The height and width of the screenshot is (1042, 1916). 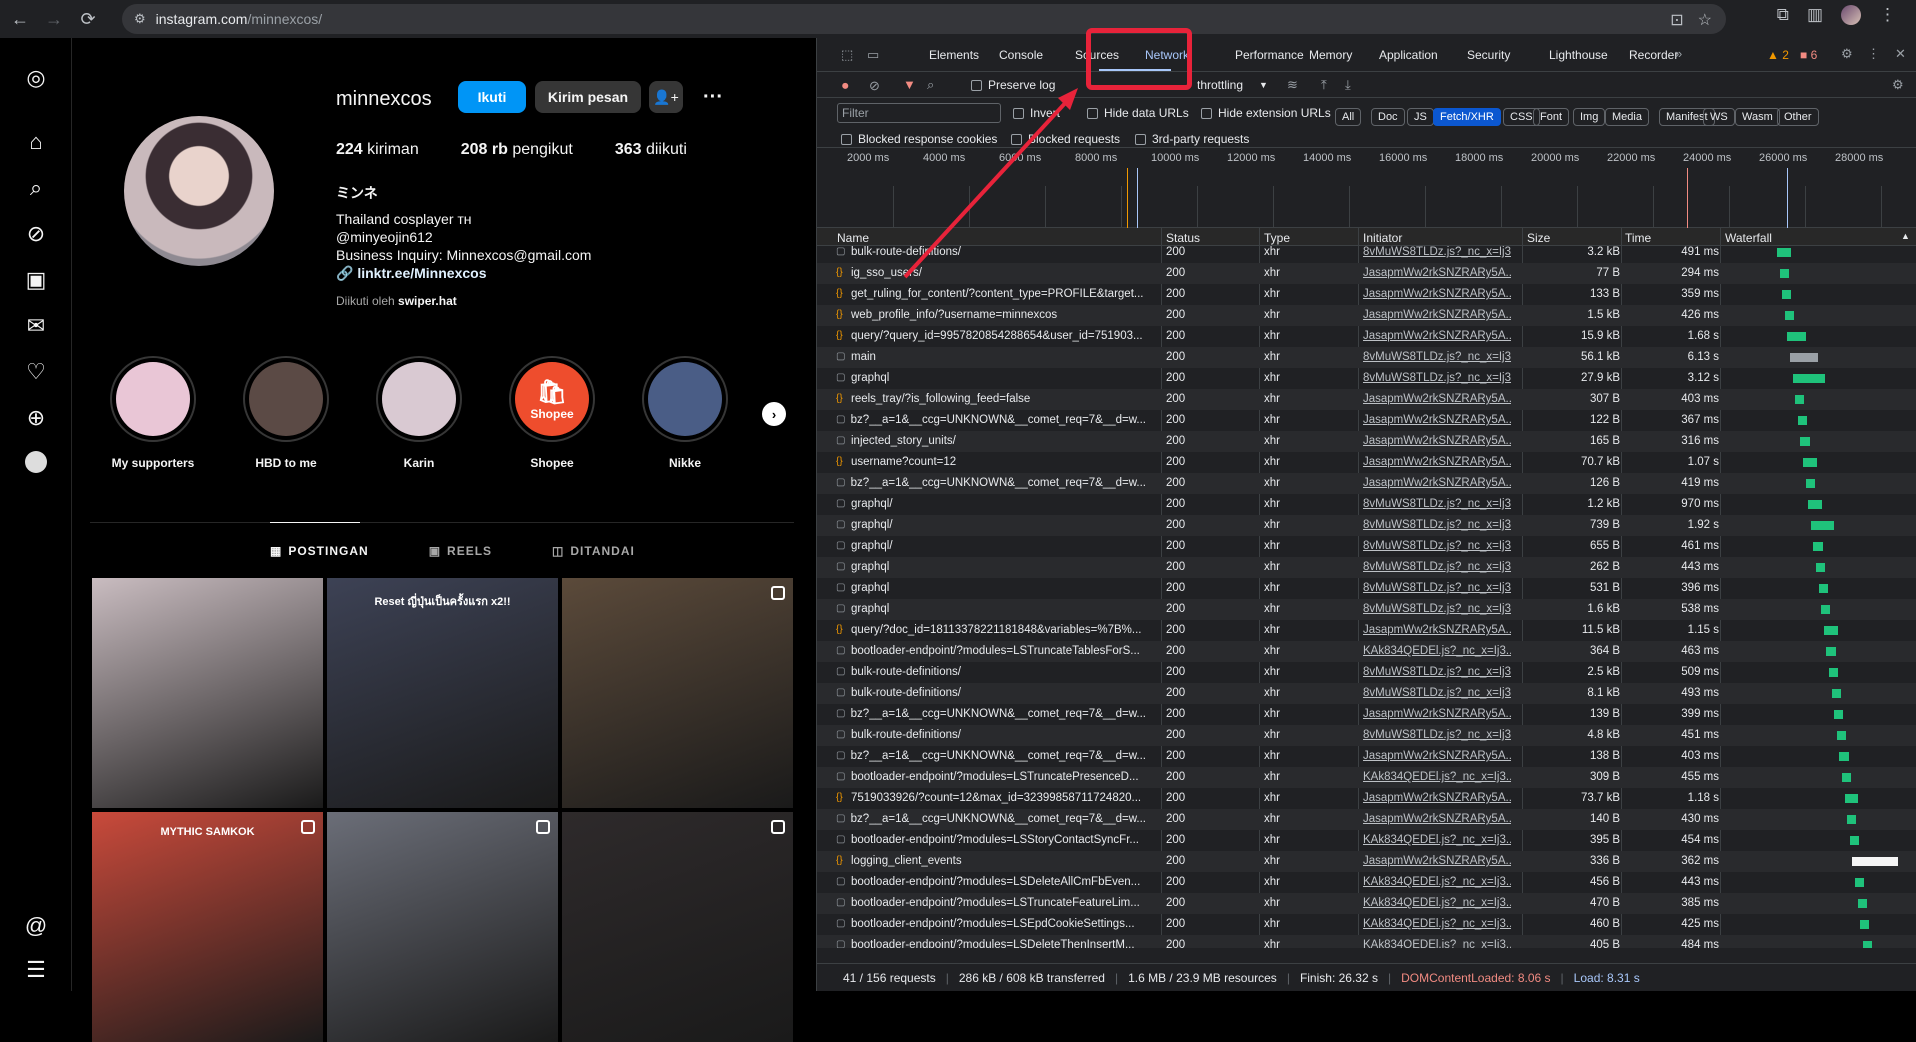 I want to click on annotation-arrow, so click(x=990, y=183).